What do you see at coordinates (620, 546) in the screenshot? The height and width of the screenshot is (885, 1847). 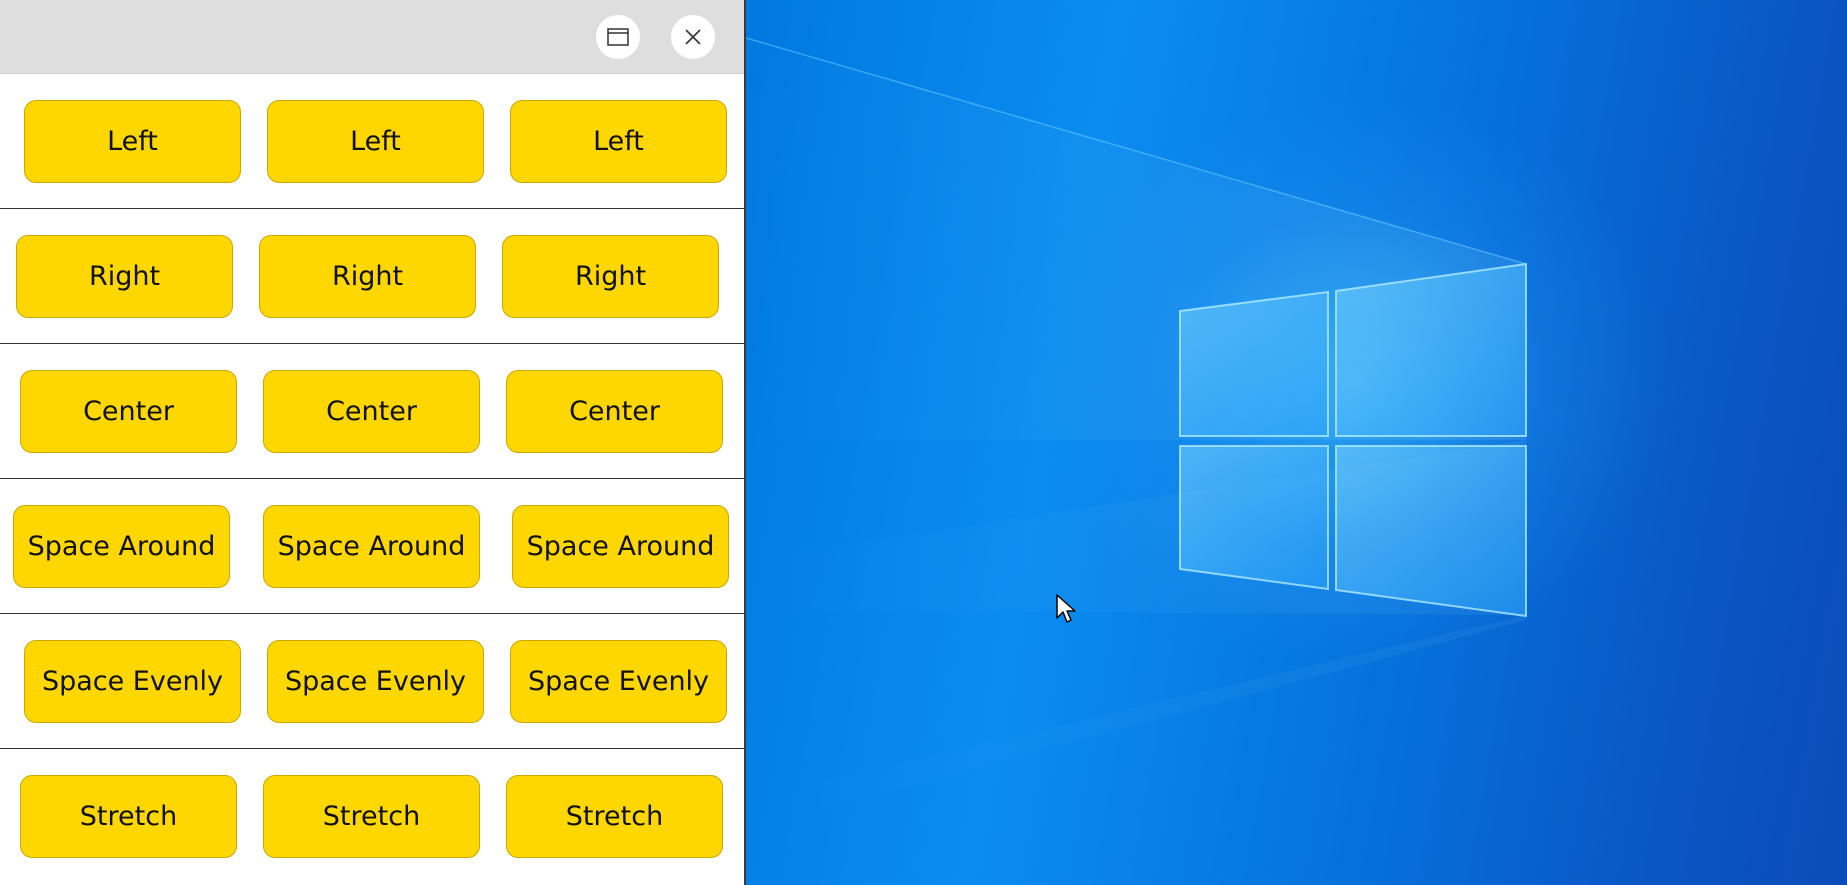 I see `space-around-button-3: Space Around` at bounding box center [620, 546].